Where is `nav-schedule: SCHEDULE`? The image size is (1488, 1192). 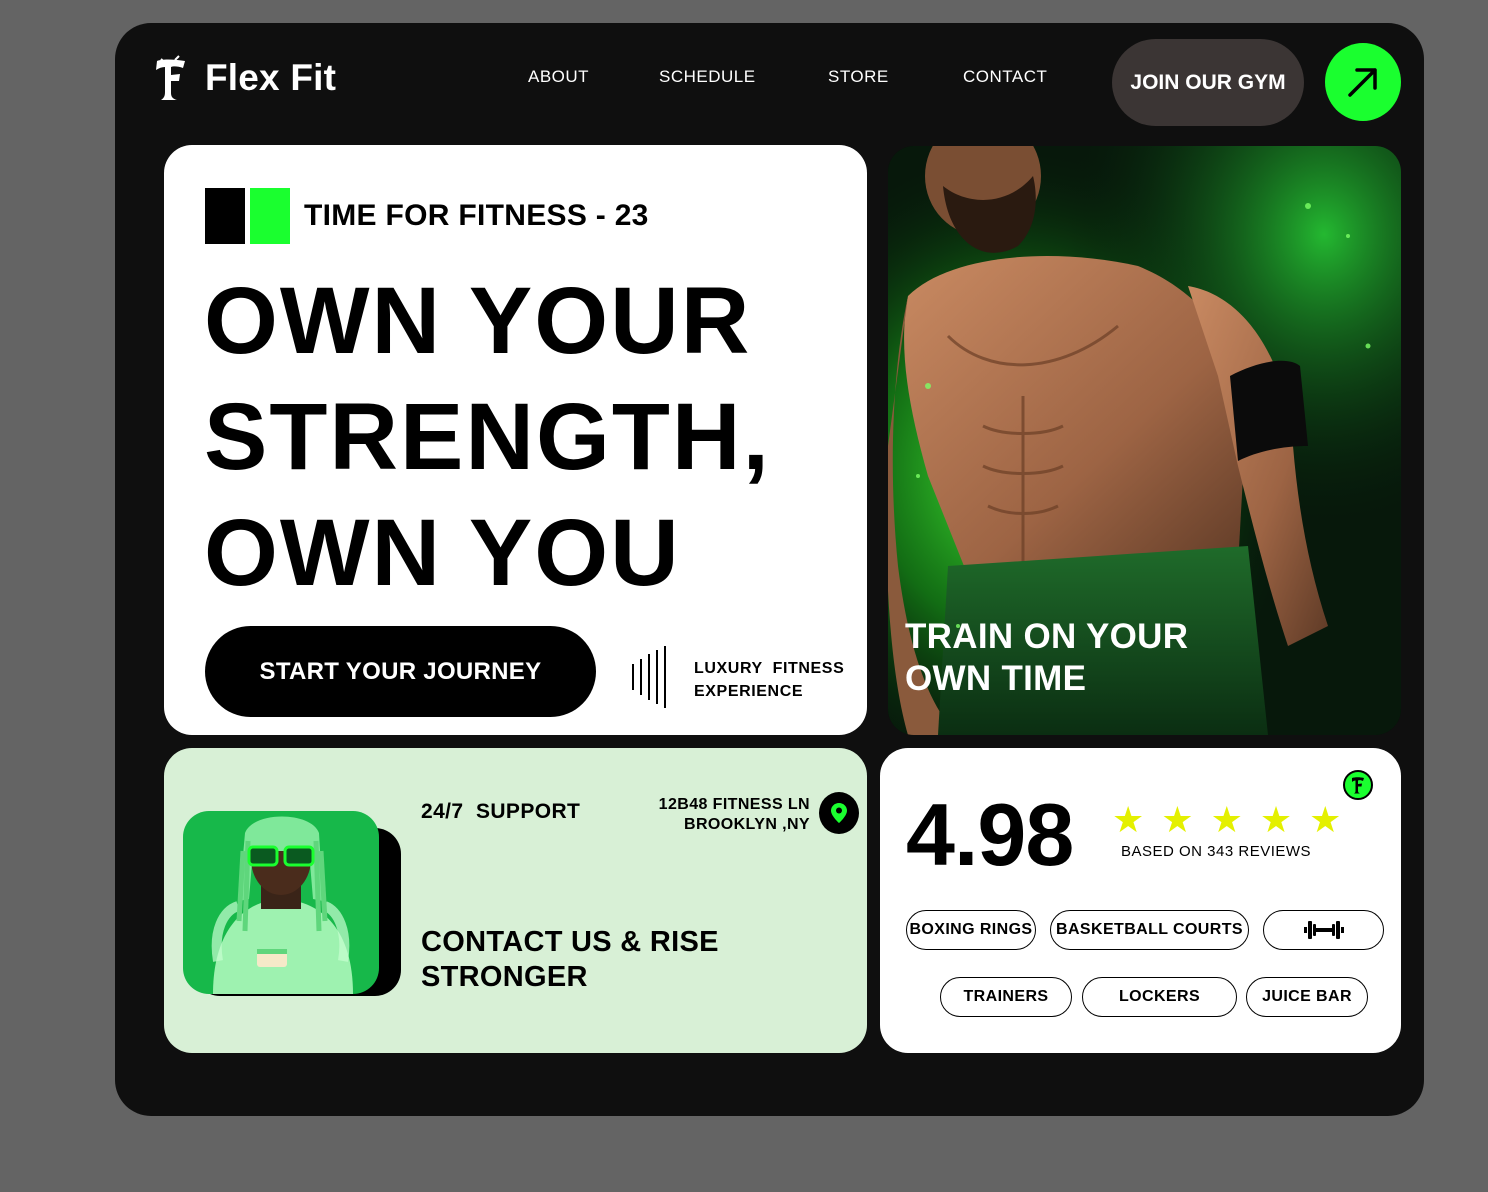
nav-schedule: SCHEDULE is located at coordinates (707, 77).